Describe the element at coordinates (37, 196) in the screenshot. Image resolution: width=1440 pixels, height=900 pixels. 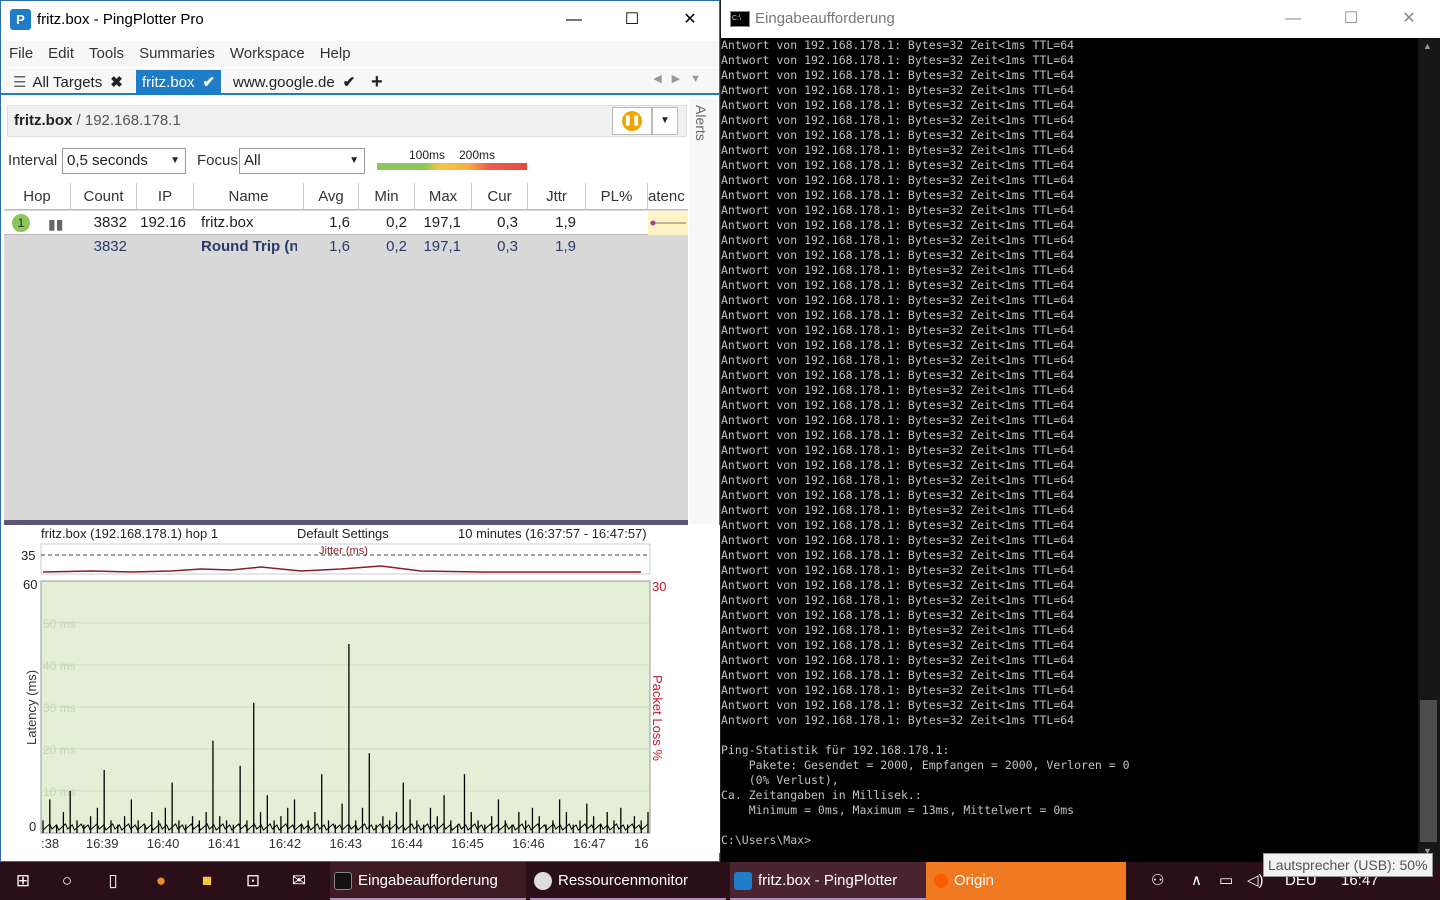
I see `col-hop: Hop` at that location.